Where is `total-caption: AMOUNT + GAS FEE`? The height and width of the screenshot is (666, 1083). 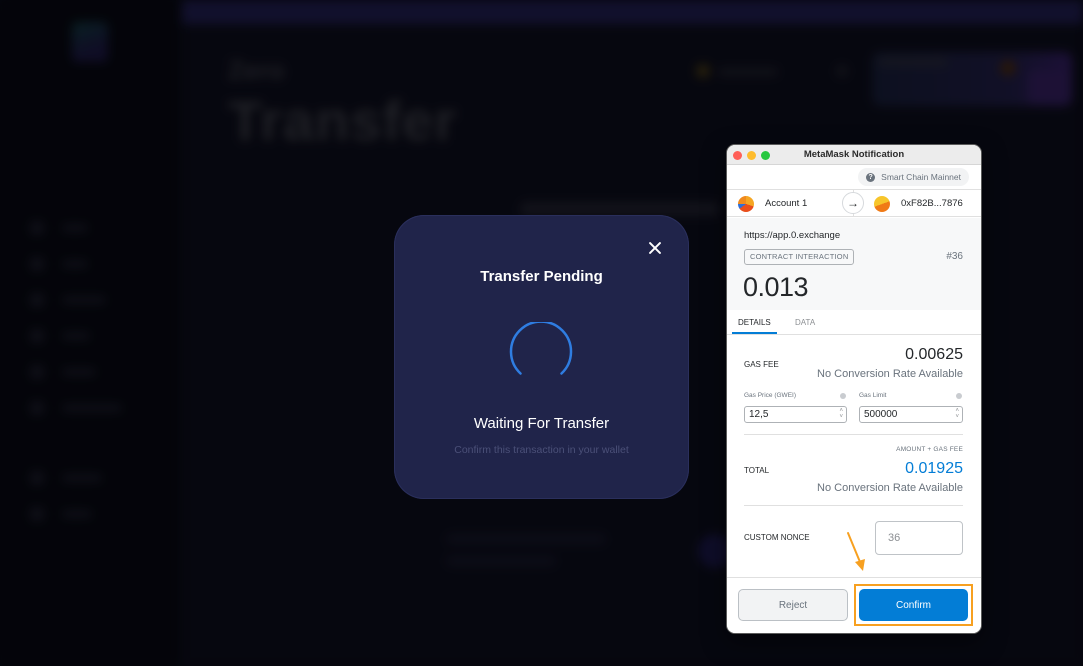 total-caption: AMOUNT + GAS FEE is located at coordinates (929, 449).